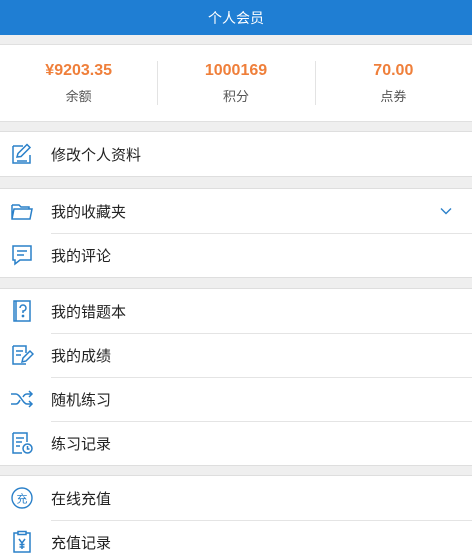 The height and width of the screenshot is (560, 472). Describe the element at coordinates (22, 255) in the screenshot. I see `comment-icon` at that location.